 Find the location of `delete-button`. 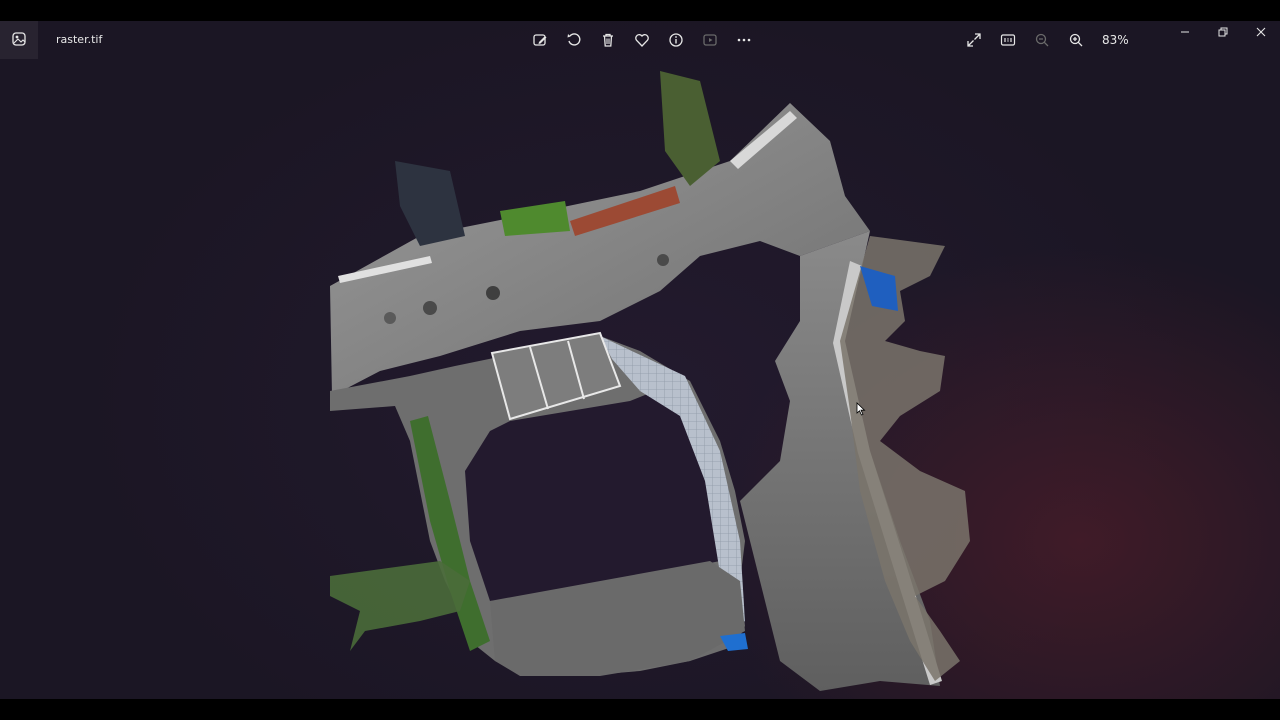

delete-button is located at coordinates (608, 40).